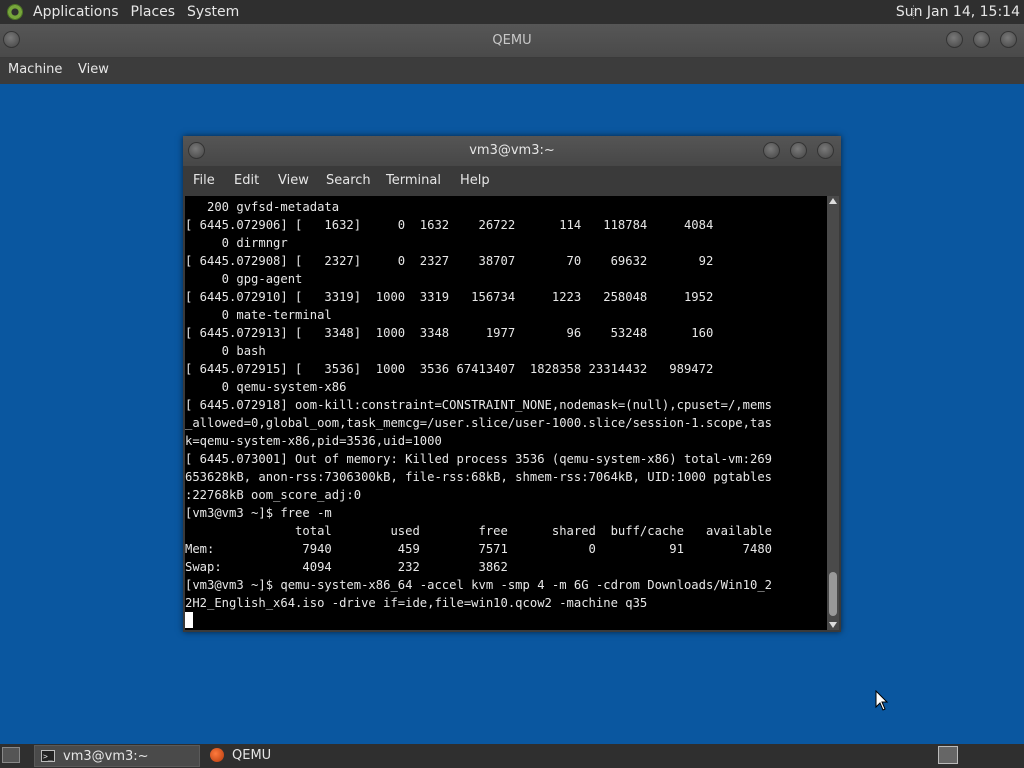 The width and height of the screenshot is (1024, 768). What do you see at coordinates (833, 625) in the screenshot?
I see `scroll-down-arrow-icon` at bounding box center [833, 625].